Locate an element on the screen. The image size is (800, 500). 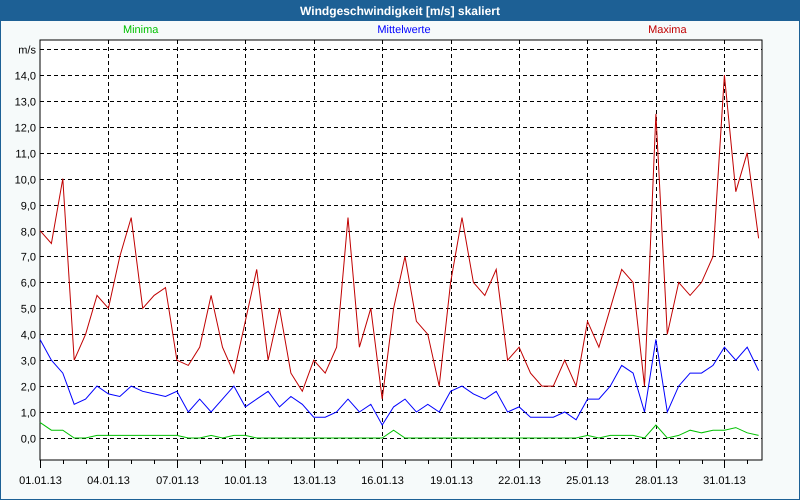
axis-label: m/s is located at coordinates (27, 50).